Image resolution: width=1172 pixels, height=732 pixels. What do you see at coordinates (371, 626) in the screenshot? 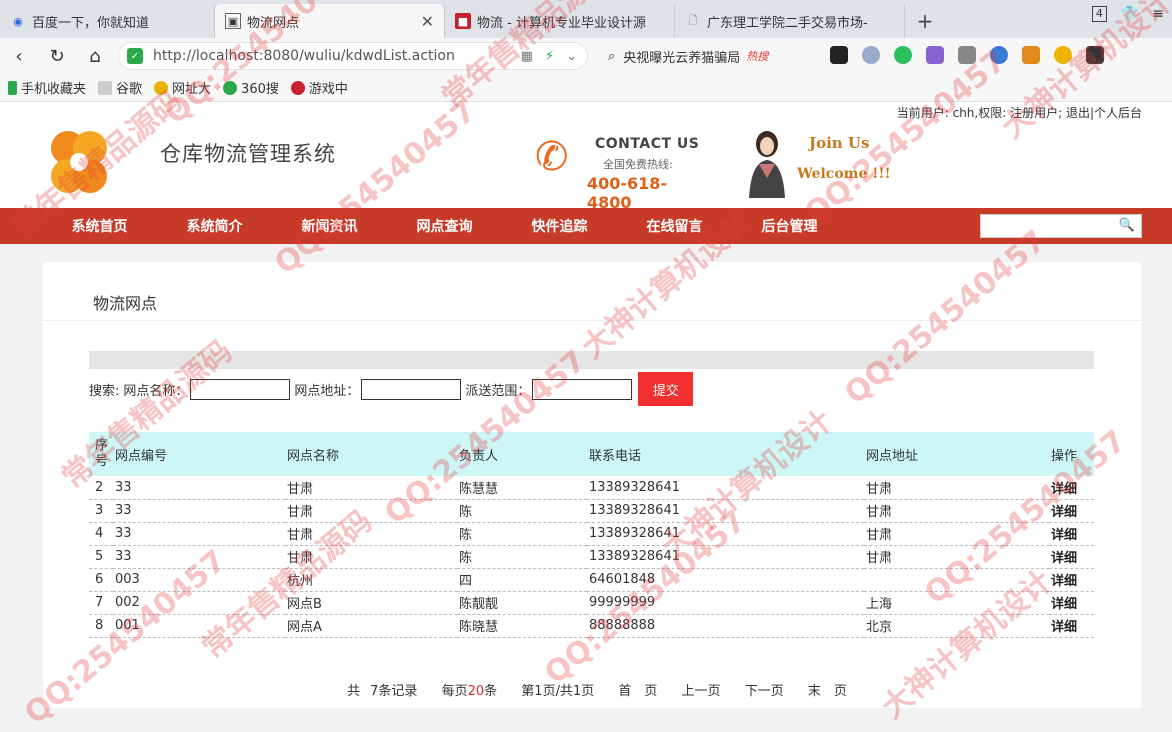
I see `cell-outlet-name: 网点A` at bounding box center [371, 626].